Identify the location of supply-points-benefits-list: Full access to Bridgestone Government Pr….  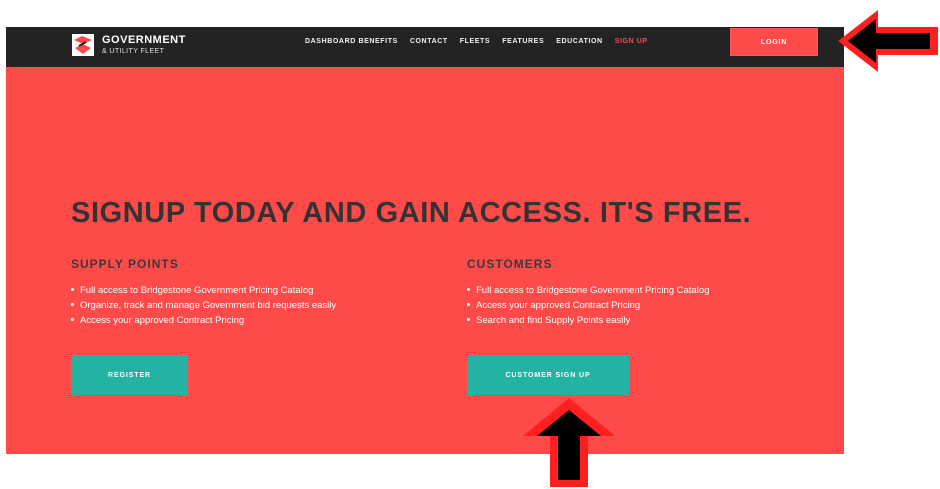
(251, 305).